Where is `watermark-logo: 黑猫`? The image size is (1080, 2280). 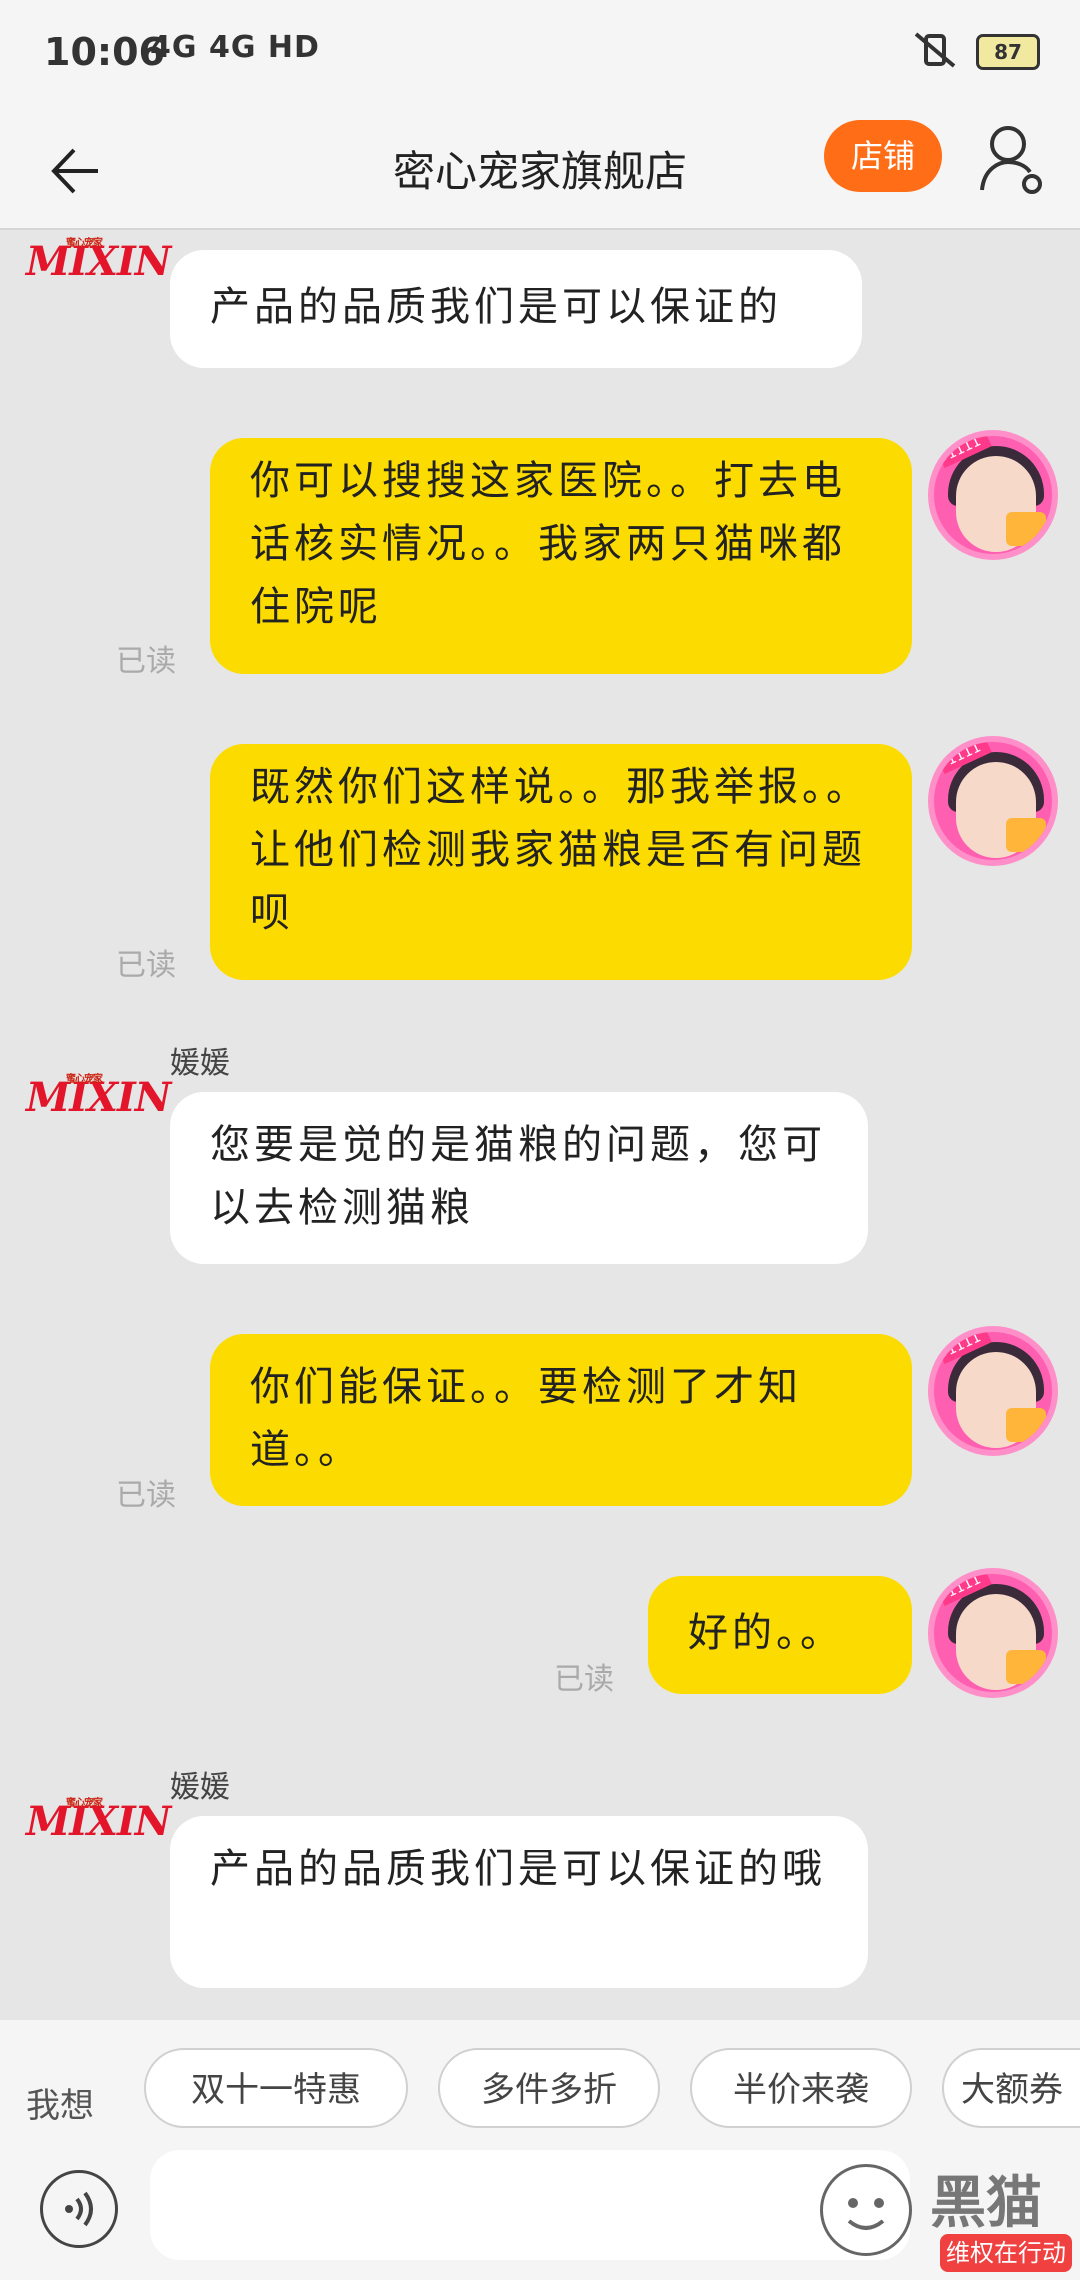 watermark-logo: 黑猫 is located at coordinates (986, 2203).